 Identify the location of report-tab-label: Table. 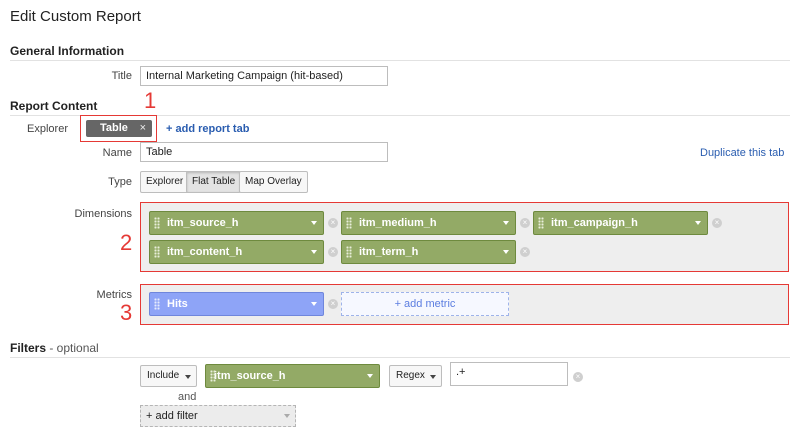
(114, 128).